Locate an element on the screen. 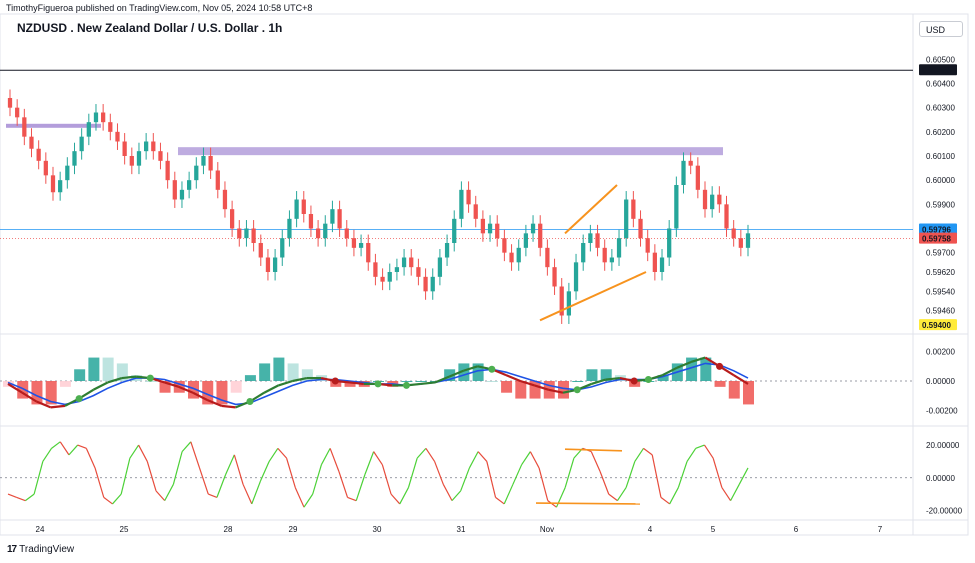 The height and width of the screenshot is (563, 975). time-tick-label: 29 is located at coordinates (293, 529).